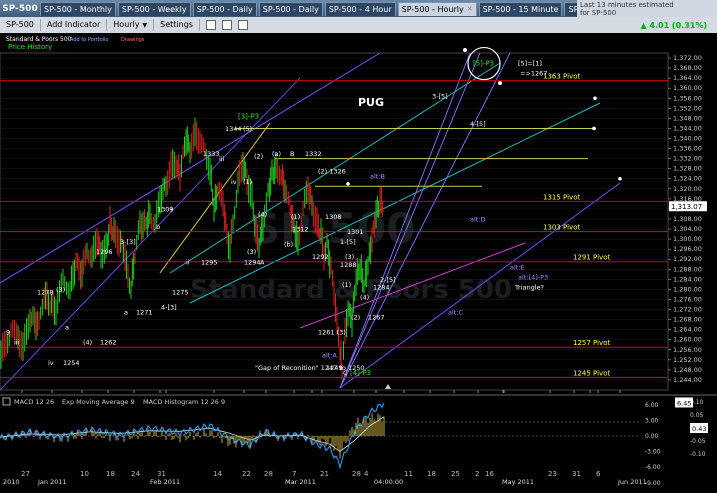 Image resolution: width=717 pixels, height=493 pixels. Describe the element at coordinates (687, 299) in the screenshot. I see `y-tick-label: 1,276.00` at that location.